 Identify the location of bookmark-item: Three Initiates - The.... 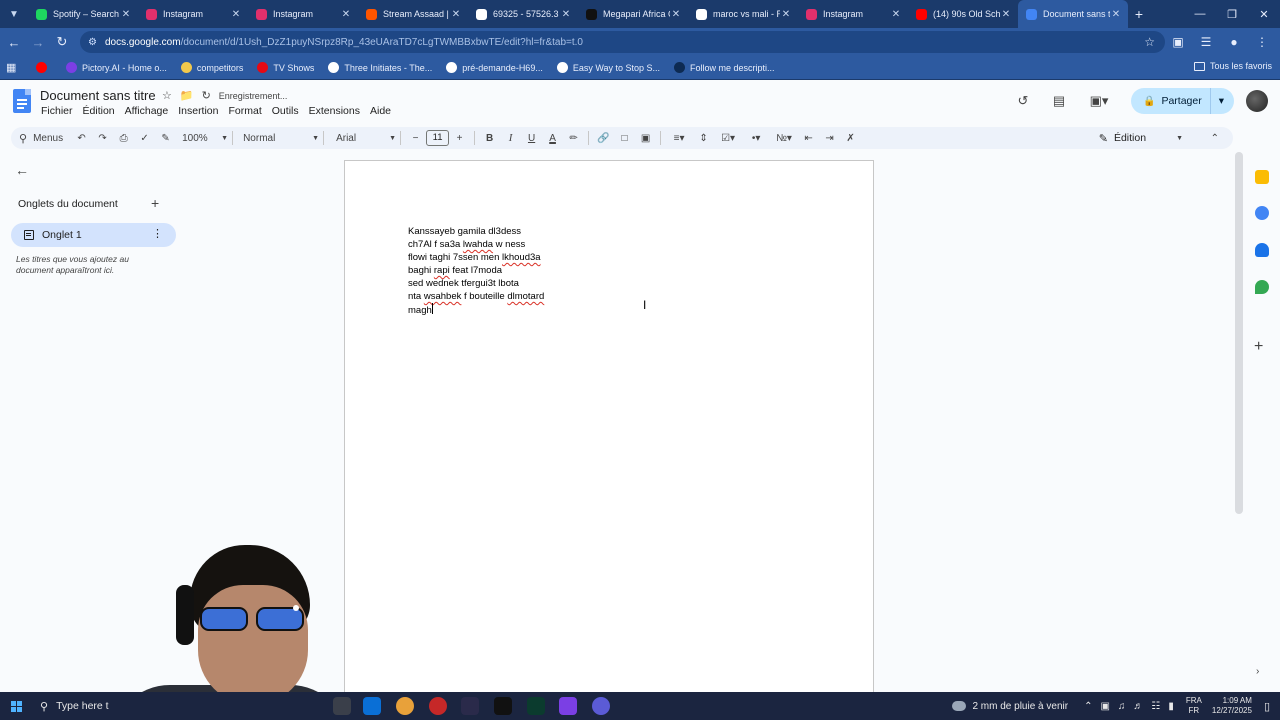
(380, 67).